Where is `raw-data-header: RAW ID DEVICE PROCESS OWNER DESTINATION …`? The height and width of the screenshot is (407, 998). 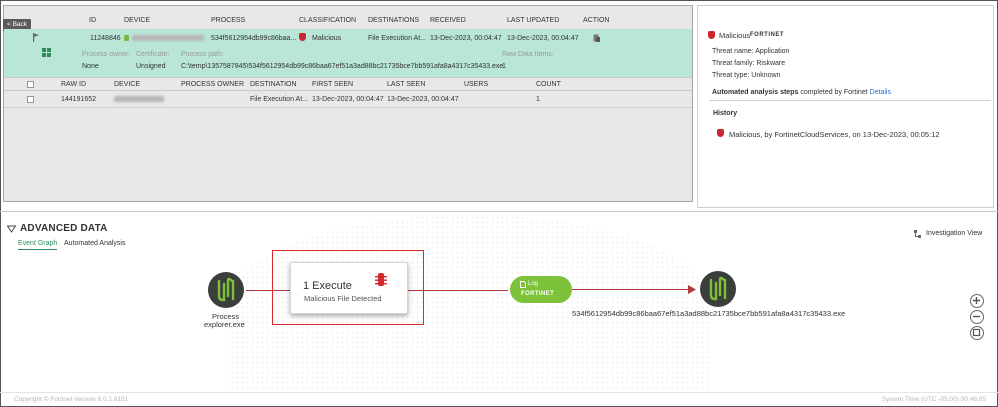 raw-data-header: RAW ID DEVICE PROCESS OWNER DESTINATION … is located at coordinates (348, 84).